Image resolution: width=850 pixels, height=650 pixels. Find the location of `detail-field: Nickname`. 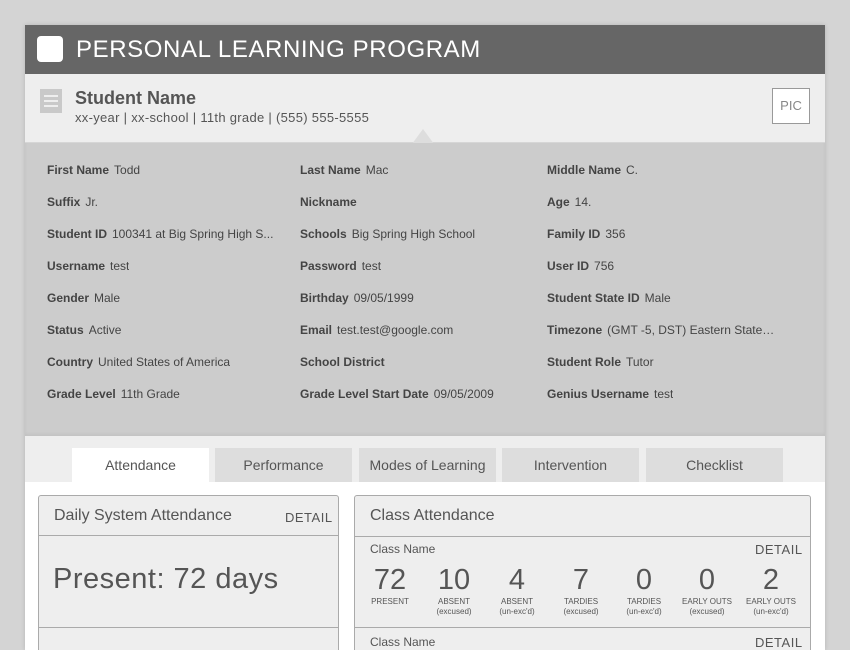

detail-field: Nickname is located at coordinates (328, 202).